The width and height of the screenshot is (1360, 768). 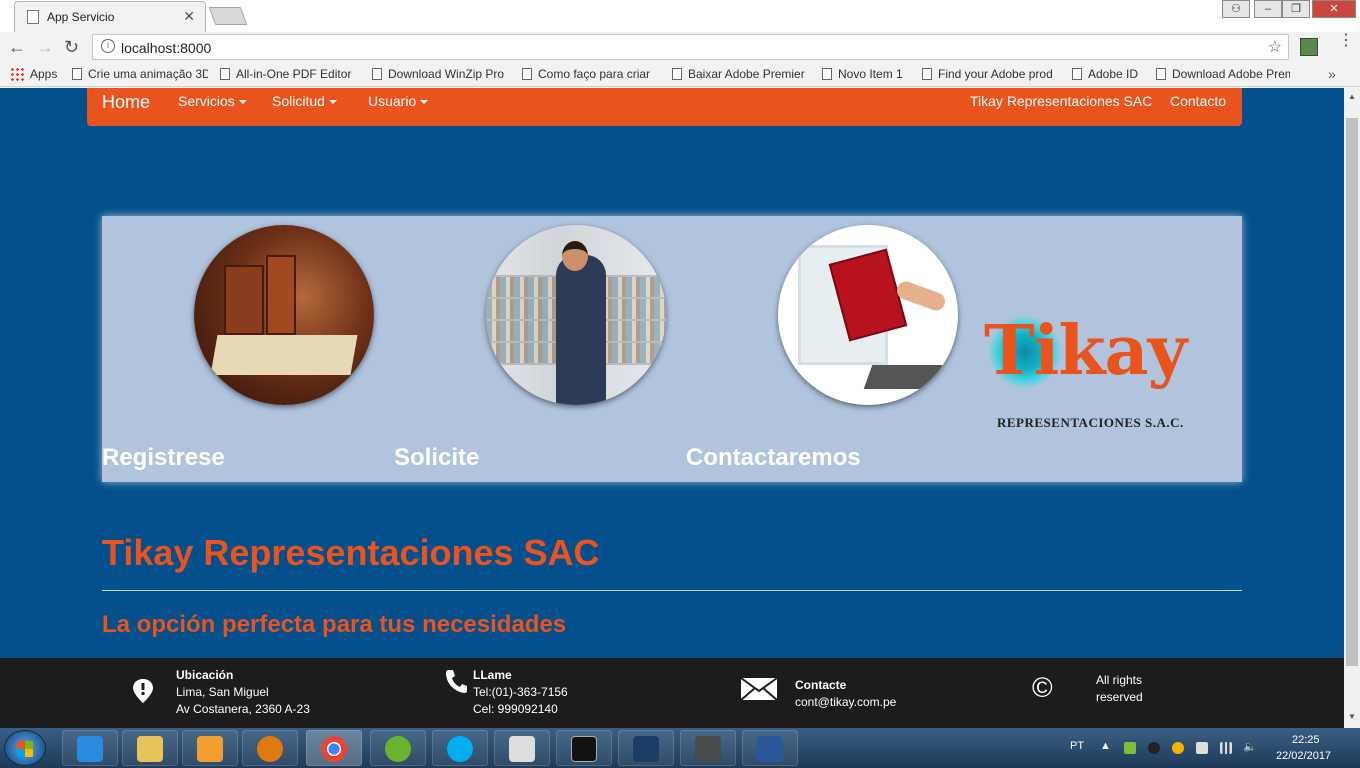 I want to click on bookmark-item: Adobe ID, so click(x=1109, y=74).